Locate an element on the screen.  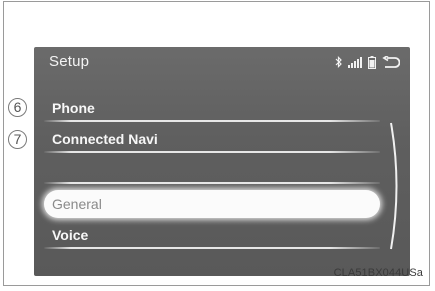
callout-marker: 6 is located at coordinates (17, 107).